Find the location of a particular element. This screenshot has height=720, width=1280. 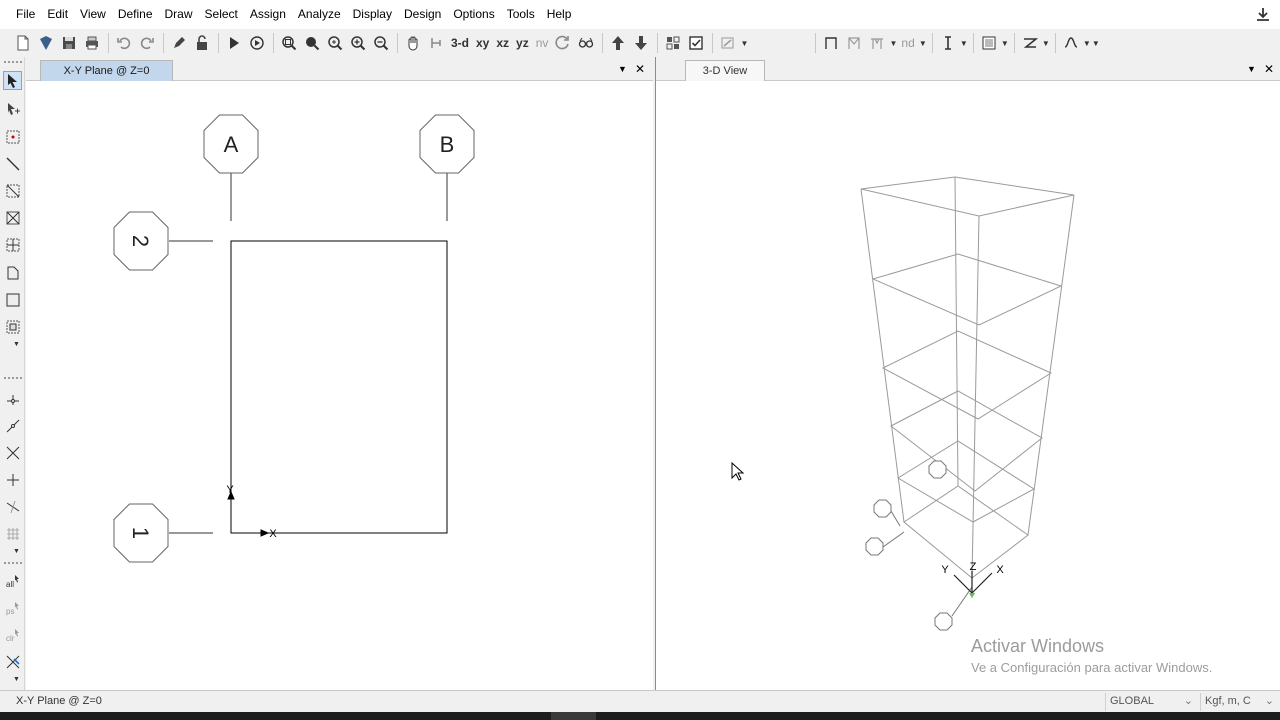

tab-3d-view: 3-D View is located at coordinates (725, 70).